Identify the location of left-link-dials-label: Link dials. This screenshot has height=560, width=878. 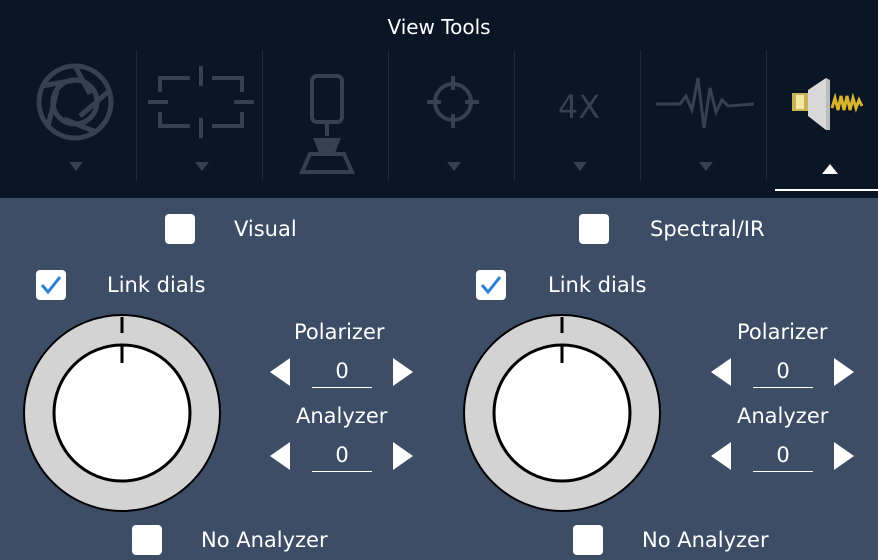
(156, 285).